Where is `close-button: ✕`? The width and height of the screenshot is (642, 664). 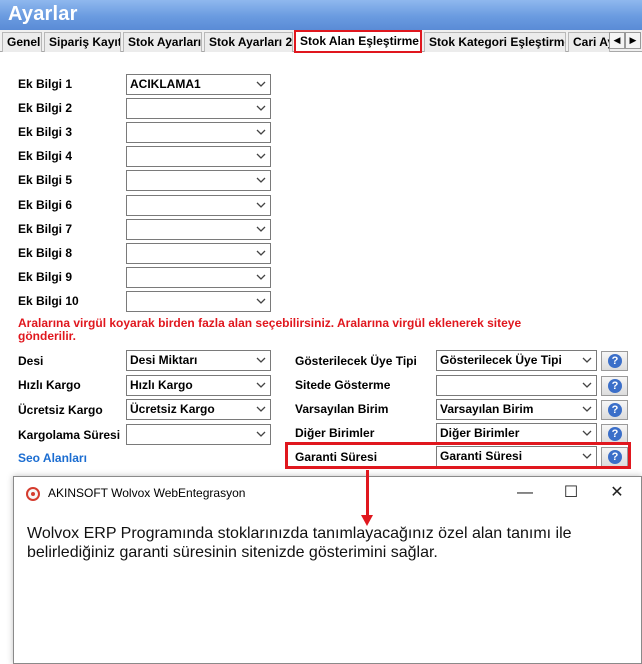
close-button: ✕ is located at coordinates (617, 493).